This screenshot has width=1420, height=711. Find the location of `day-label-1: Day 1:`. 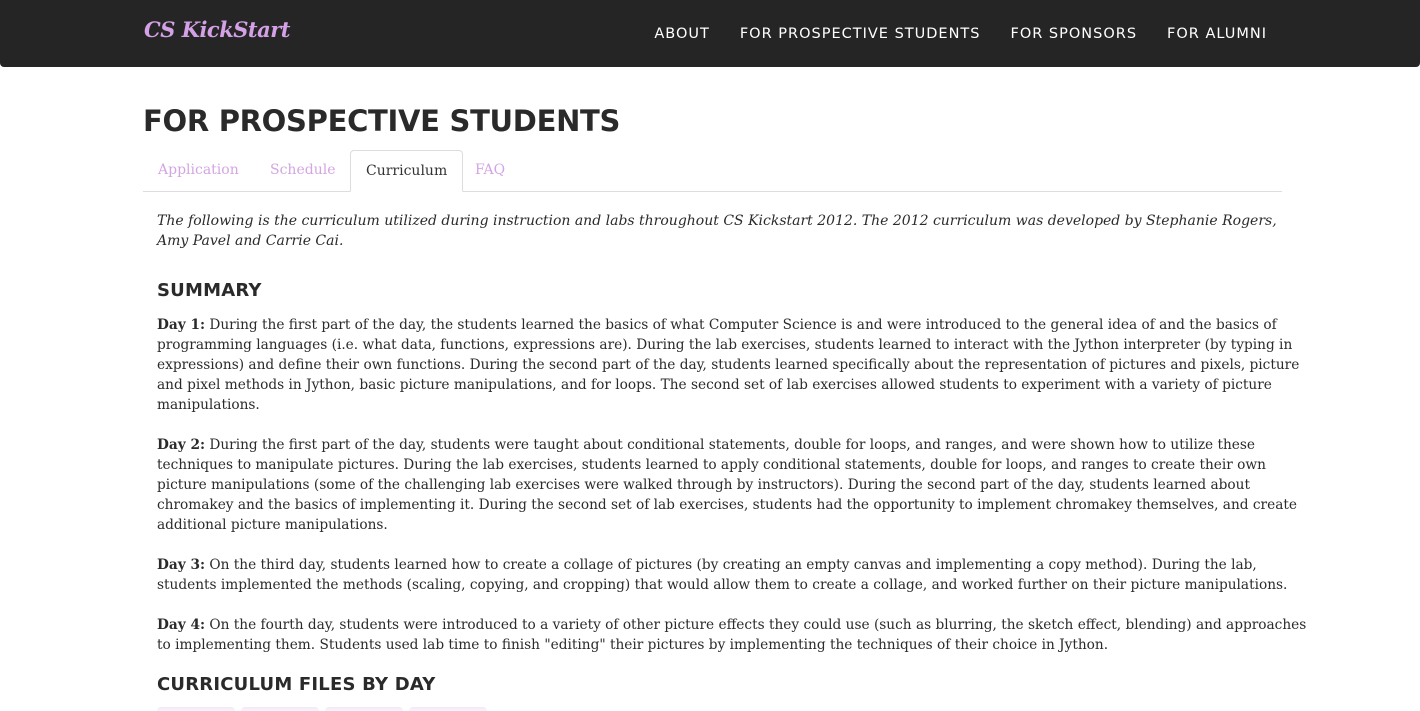

day-label-1: Day 1: is located at coordinates (181, 325).